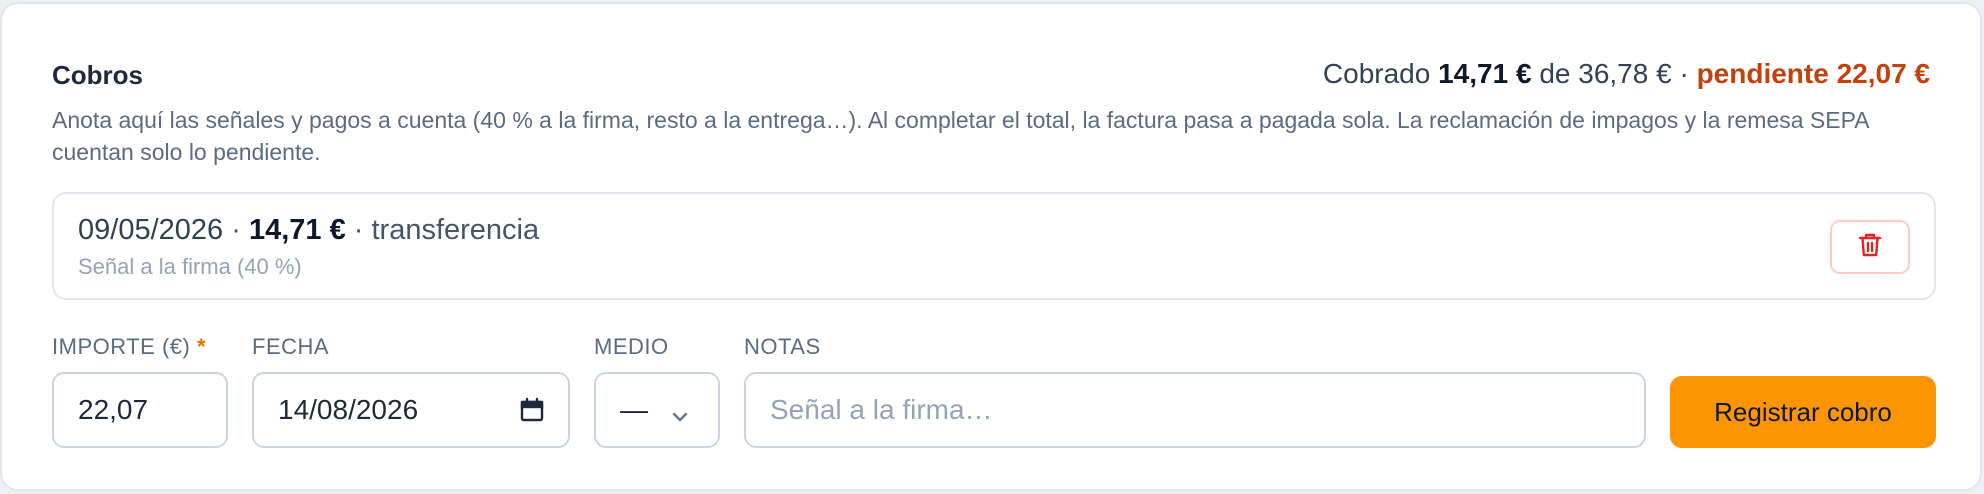 The image size is (1984, 494). What do you see at coordinates (657, 410) in the screenshot?
I see `method-select: —` at bounding box center [657, 410].